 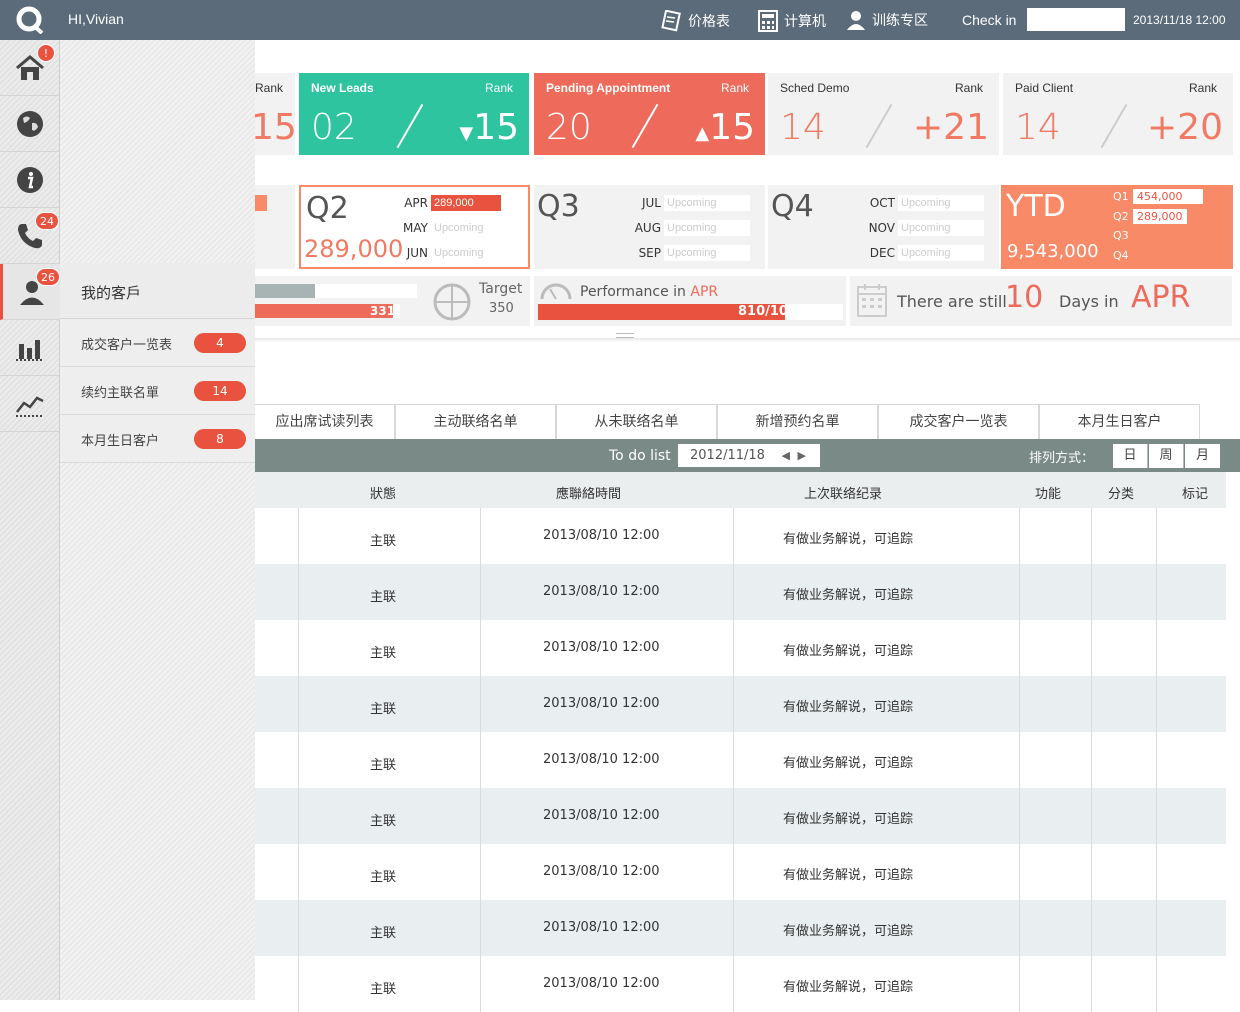 I want to click on kpi-divider, so click(x=879, y=126).